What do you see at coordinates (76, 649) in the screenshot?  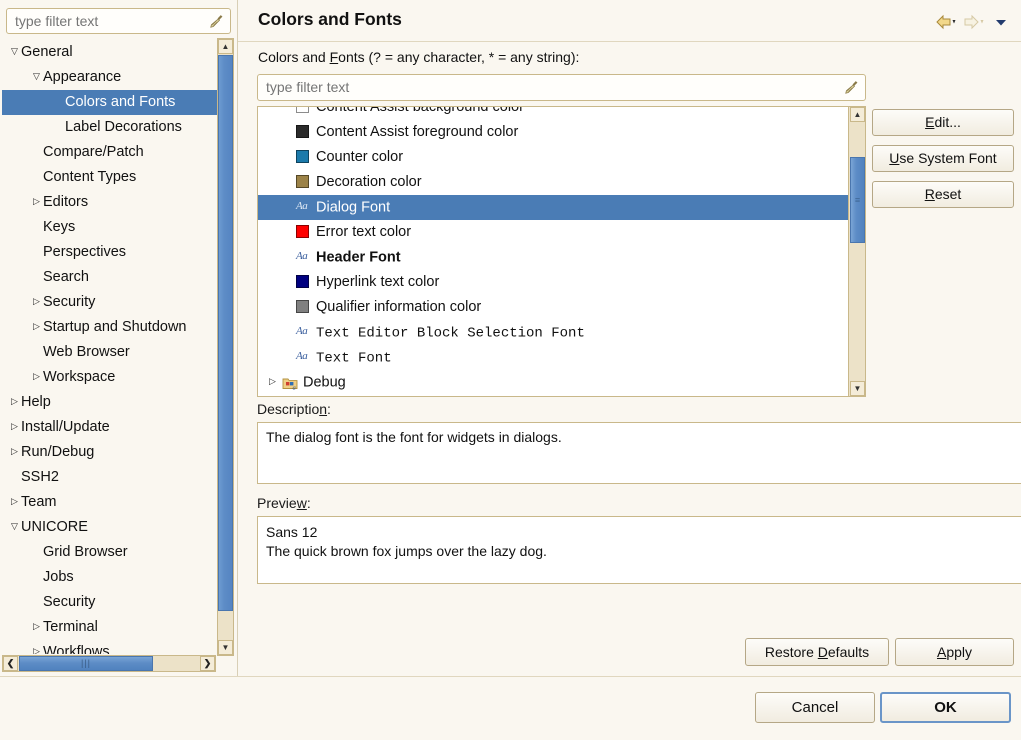 I see `sidebar-item-label: Workflows` at bounding box center [76, 649].